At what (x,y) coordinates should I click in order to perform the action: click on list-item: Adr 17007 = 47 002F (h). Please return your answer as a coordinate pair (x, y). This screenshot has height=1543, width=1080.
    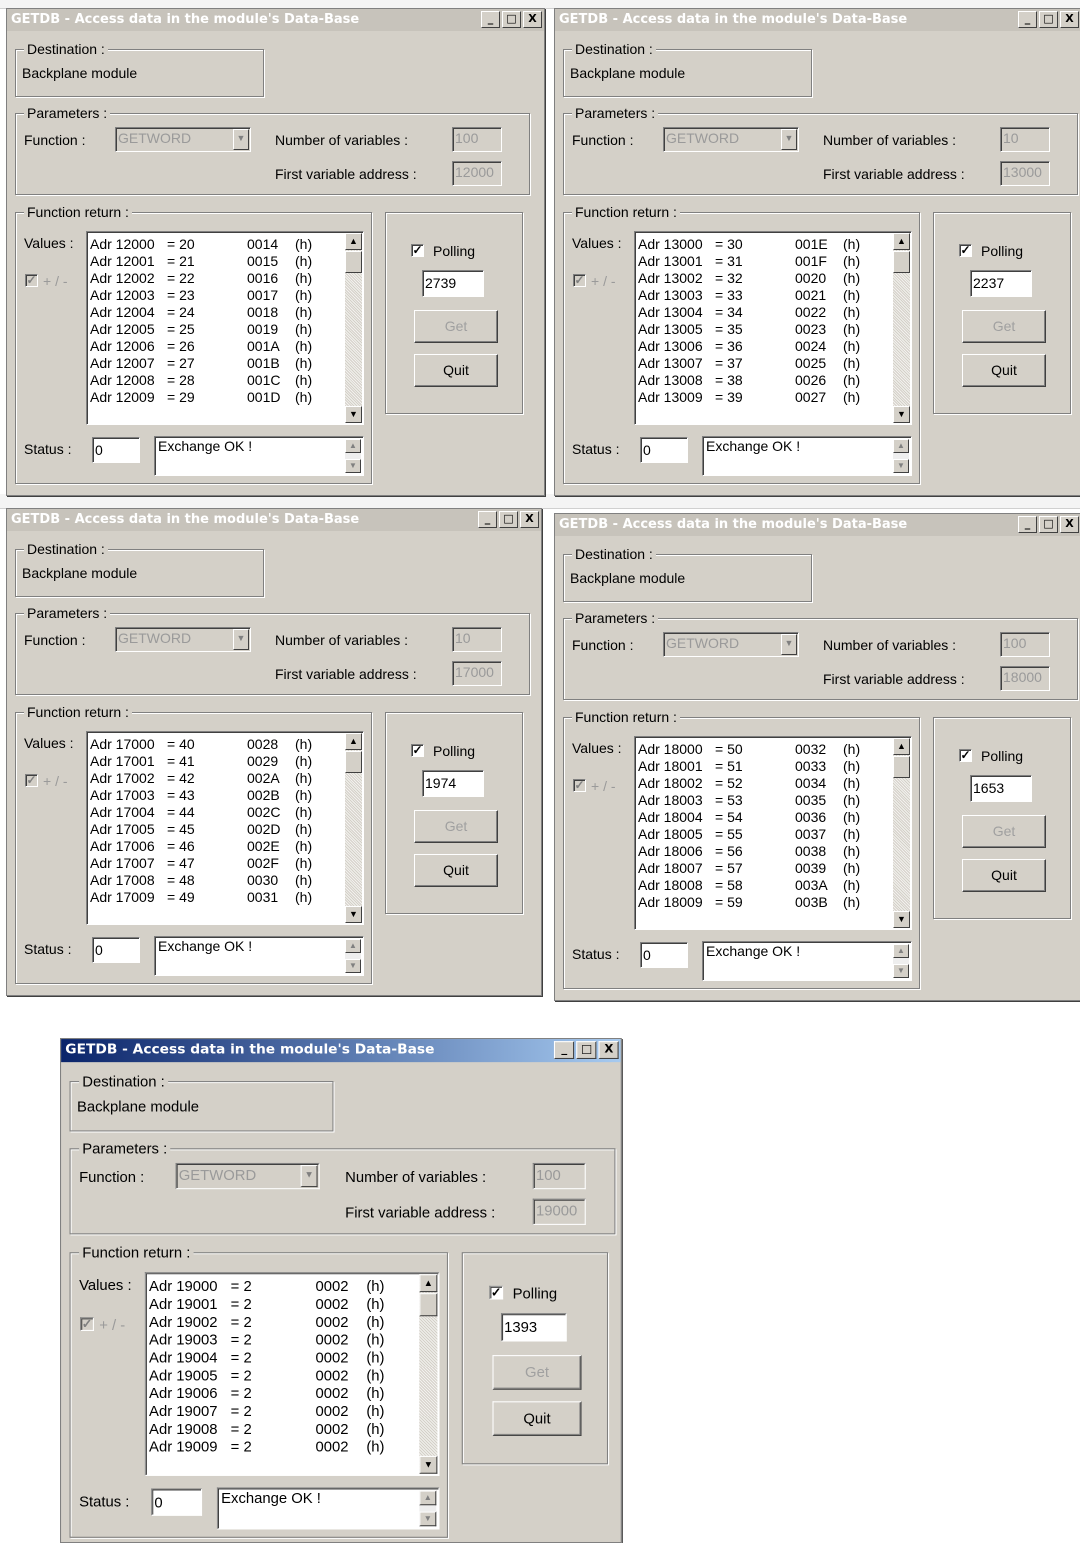
    Looking at the image, I should click on (217, 863).